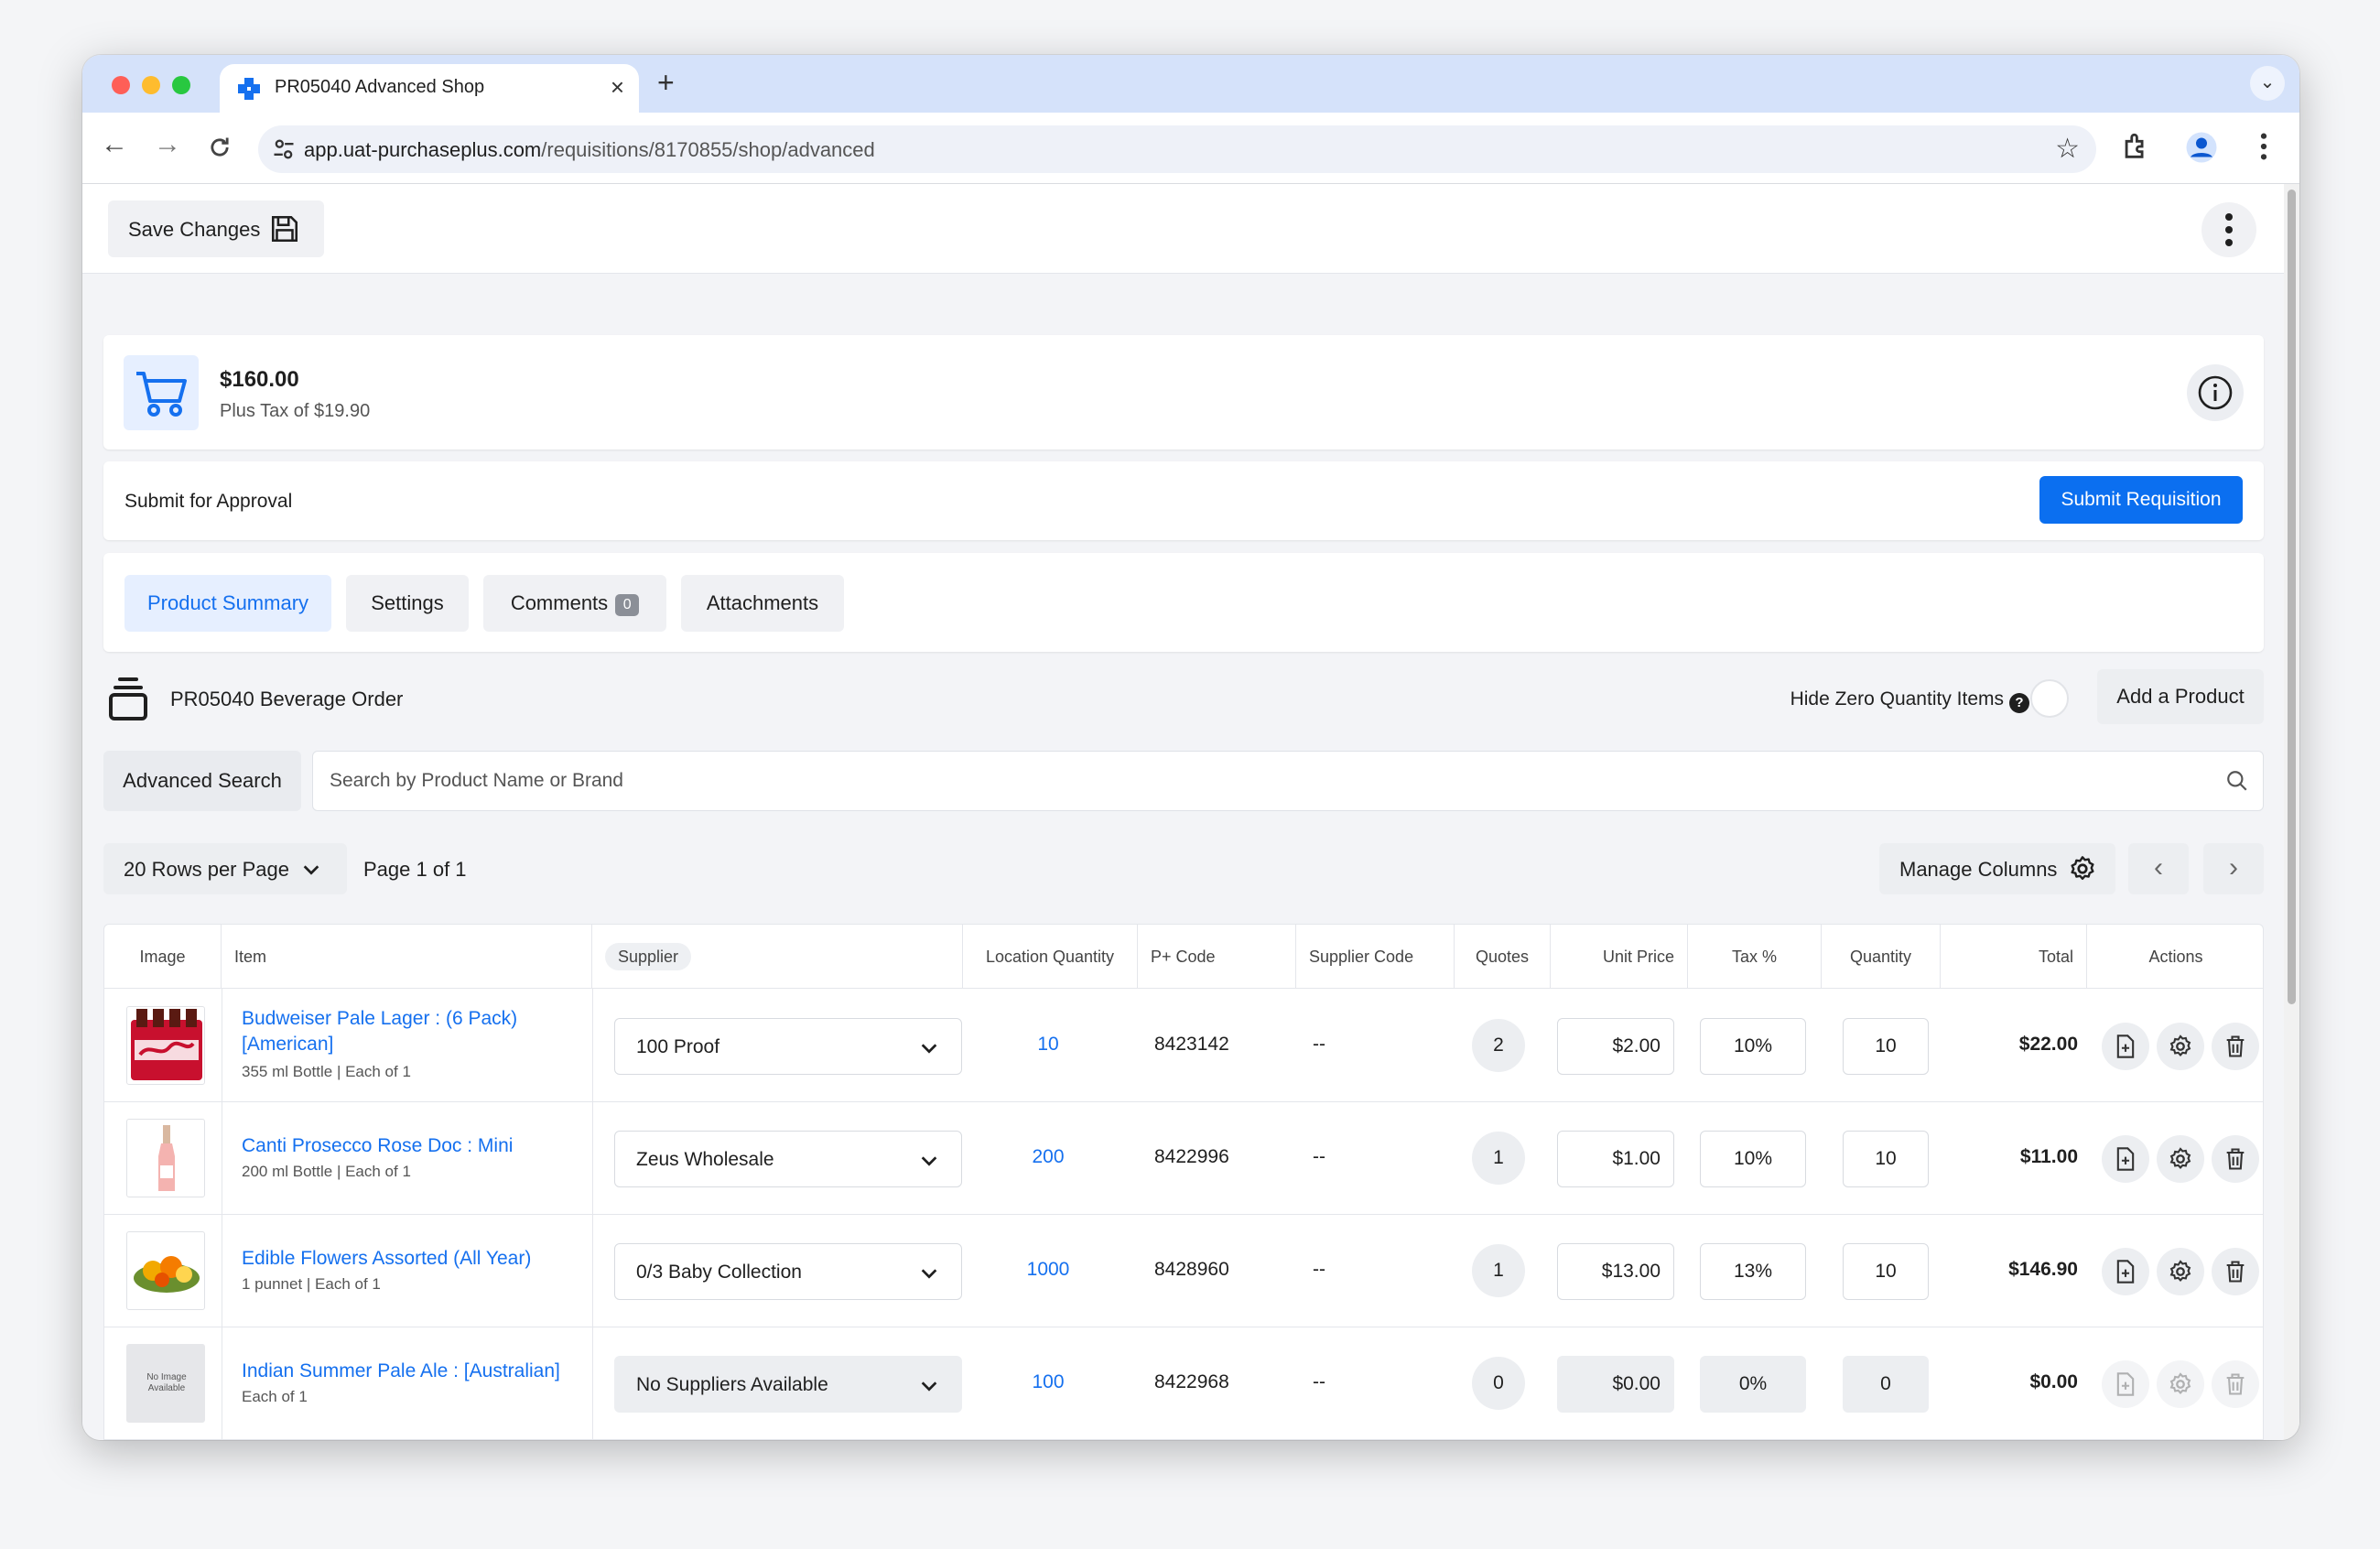 The width and height of the screenshot is (2380, 1549). Describe the element at coordinates (2158, 868) in the screenshot. I see `previous-page-button: ‹` at that location.